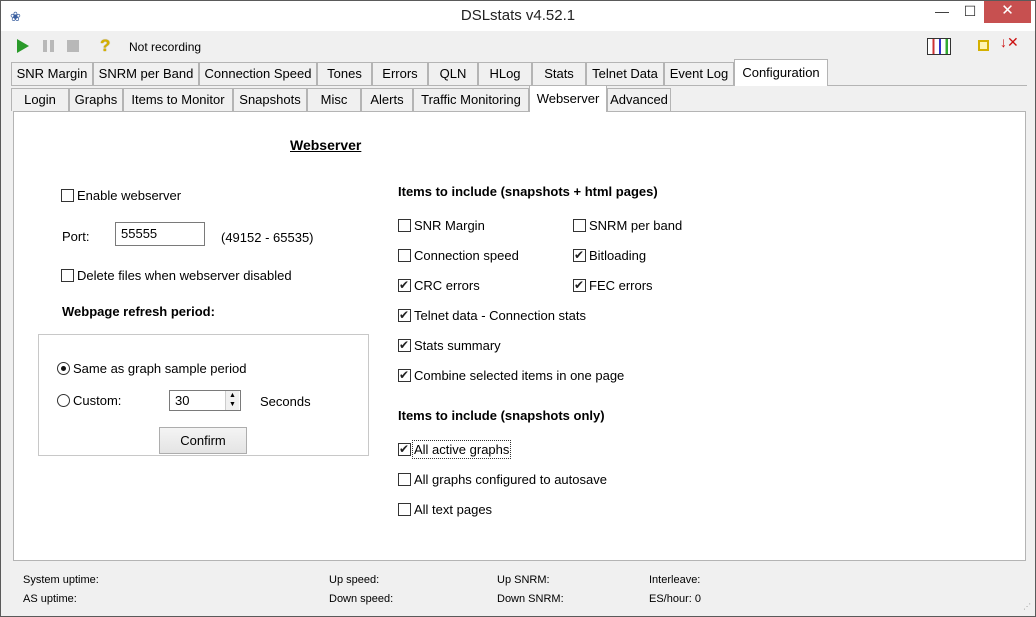  What do you see at coordinates (387, 99) in the screenshot?
I see `tab-alerts: Alerts` at bounding box center [387, 99].